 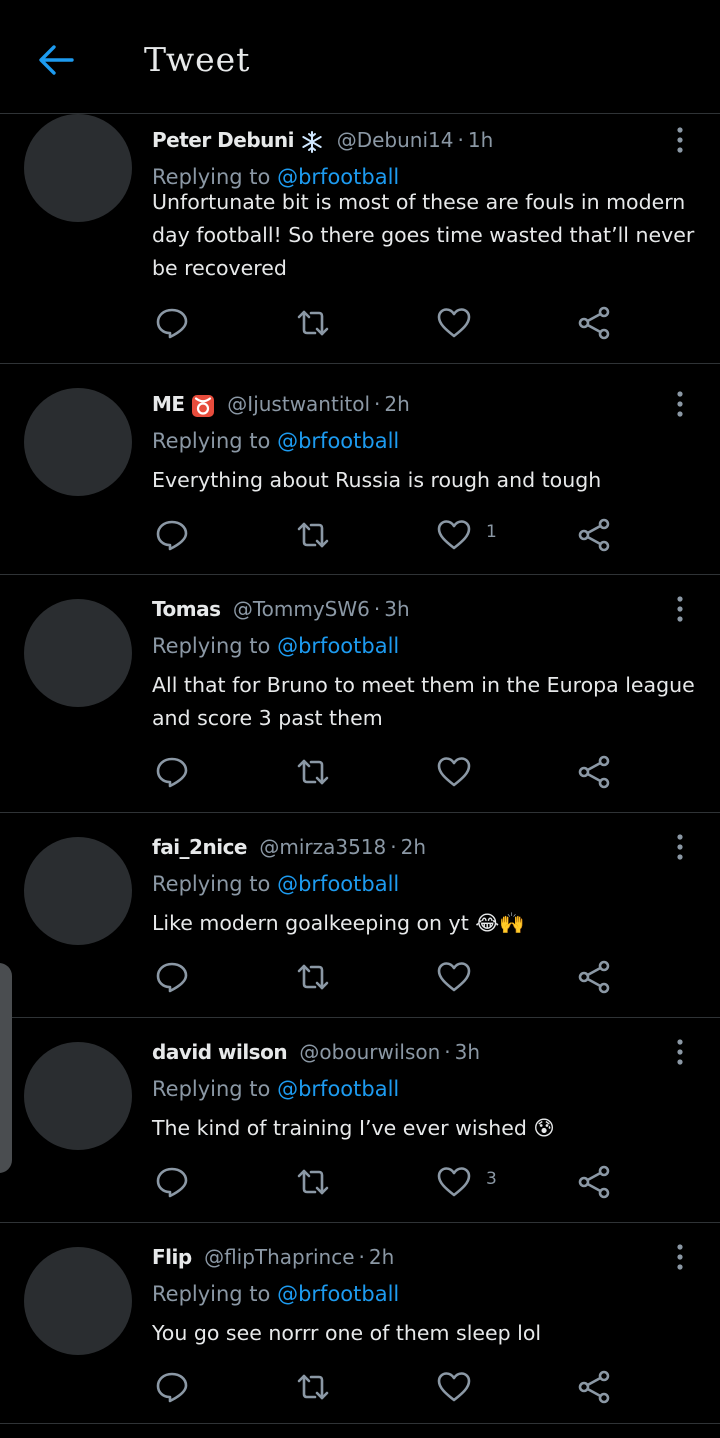 I want to click on user-handle: @Debuni14, so click(x=395, y=140).